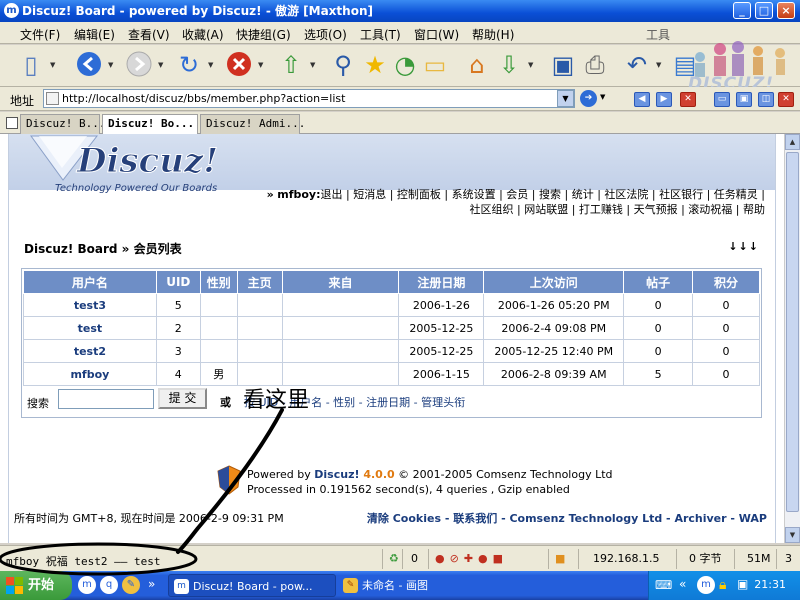  Describe the element at coordinates (189, 65) in the screenshot. I see `refresh-icon: ↻` at that location.